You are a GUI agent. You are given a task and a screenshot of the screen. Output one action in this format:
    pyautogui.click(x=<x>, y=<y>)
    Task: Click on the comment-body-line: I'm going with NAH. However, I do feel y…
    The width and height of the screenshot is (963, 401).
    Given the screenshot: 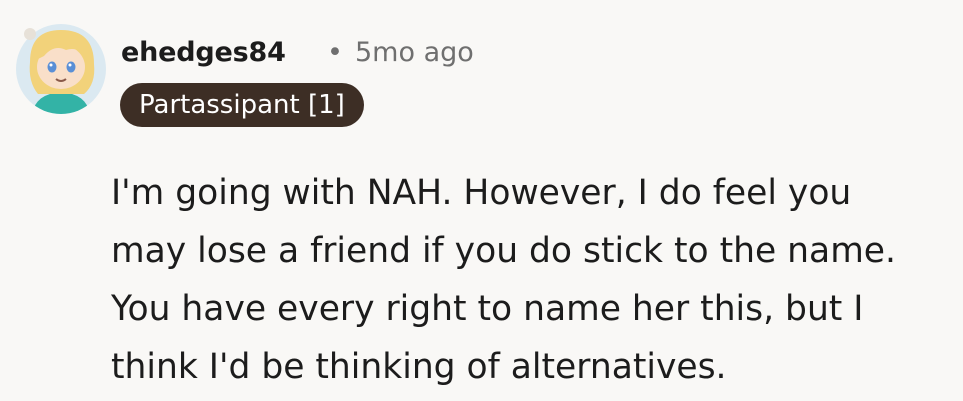 What is the action you would take?
    pyautogui.click(x=481, y=193)
    